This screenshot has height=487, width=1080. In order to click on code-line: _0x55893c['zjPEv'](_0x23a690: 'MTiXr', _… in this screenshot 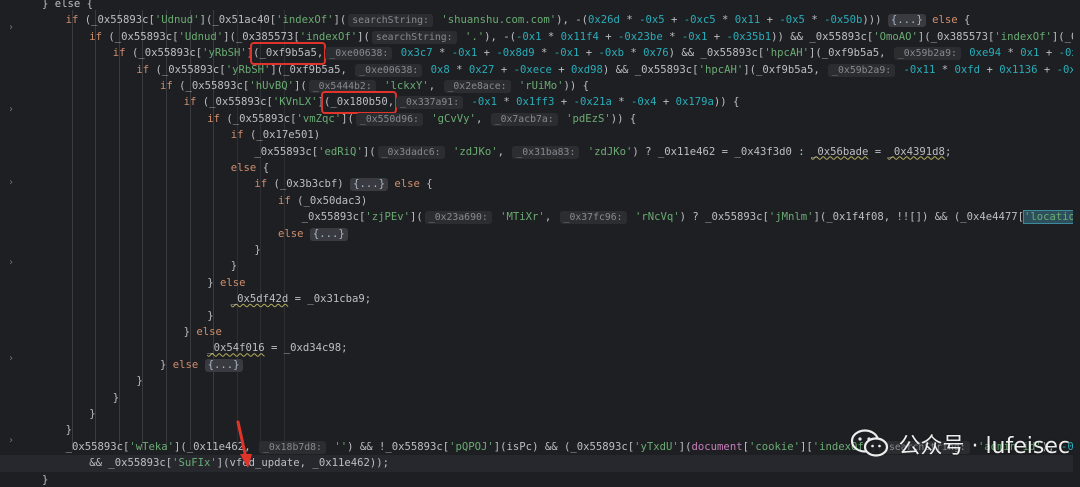, I will do `click(540, 217)`.